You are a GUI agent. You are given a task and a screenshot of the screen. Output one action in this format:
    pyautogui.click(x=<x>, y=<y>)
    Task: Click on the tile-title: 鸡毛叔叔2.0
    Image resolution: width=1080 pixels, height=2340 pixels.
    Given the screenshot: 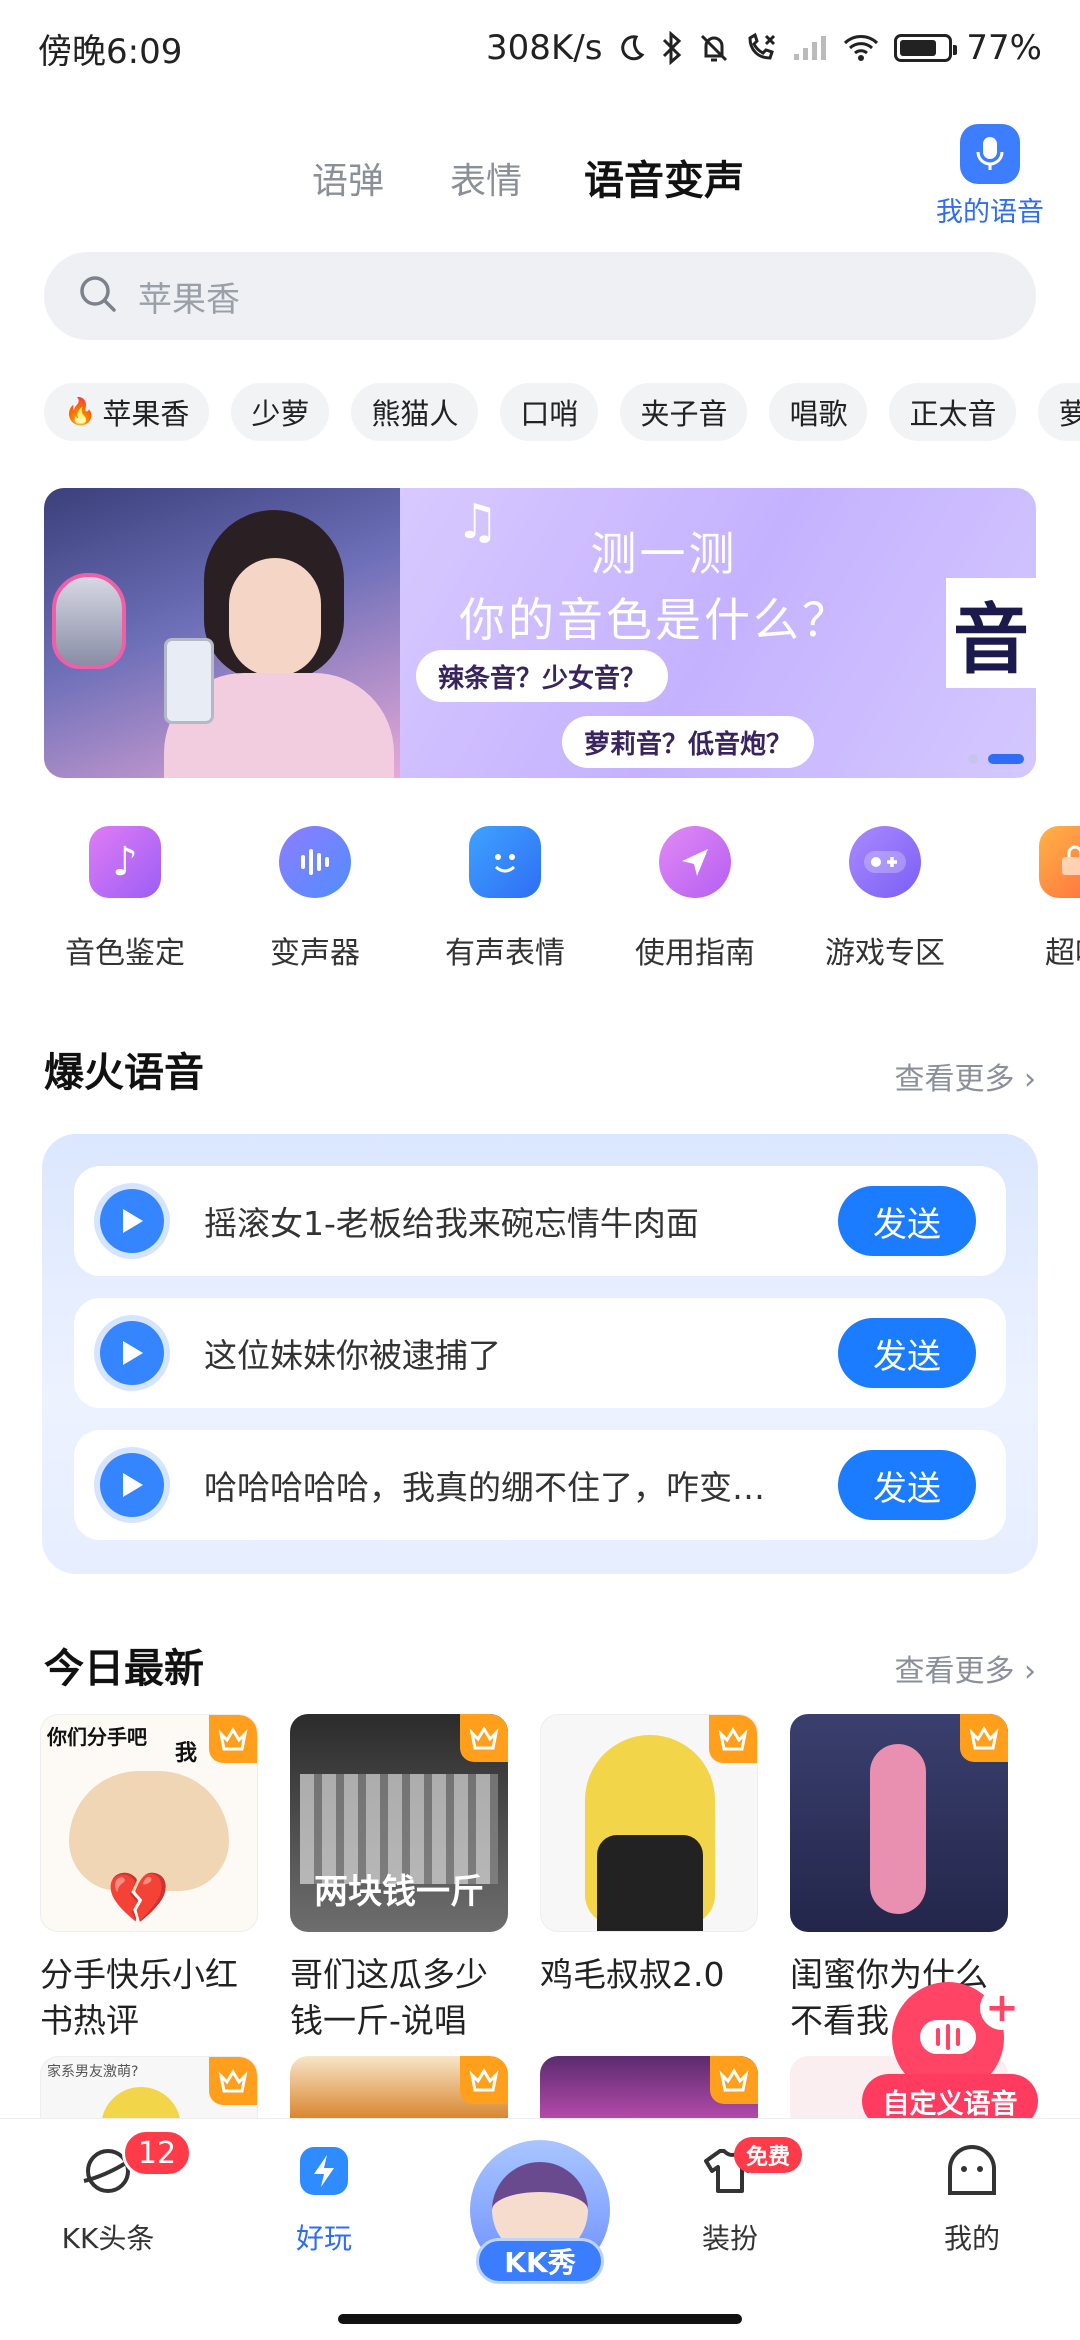 What is the action you would take?
    pyautogui.click(x=632, y=1974)
    